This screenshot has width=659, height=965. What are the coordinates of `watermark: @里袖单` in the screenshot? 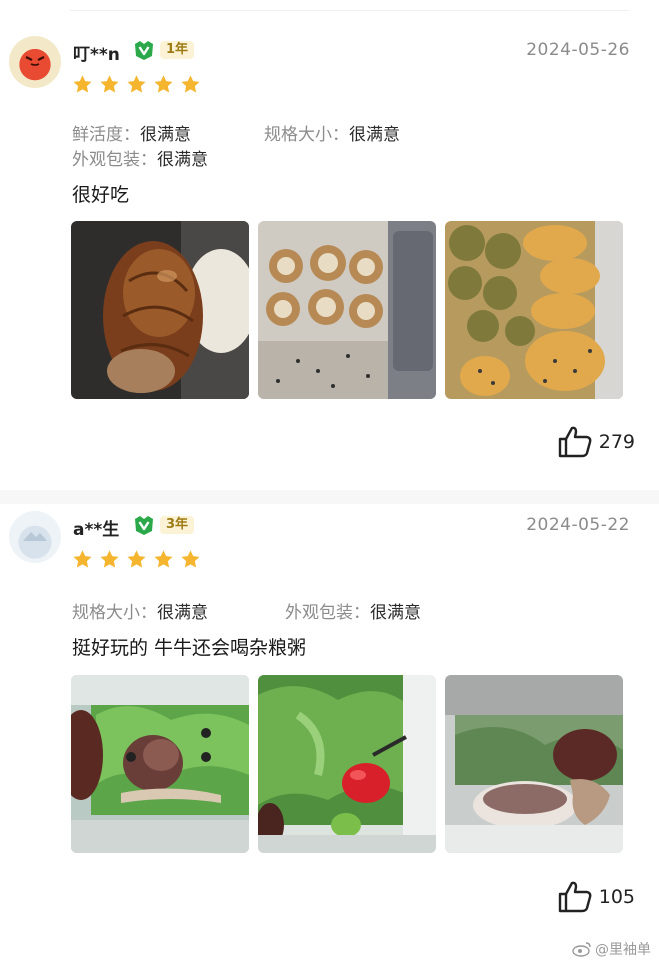 It's located at (611, 949).